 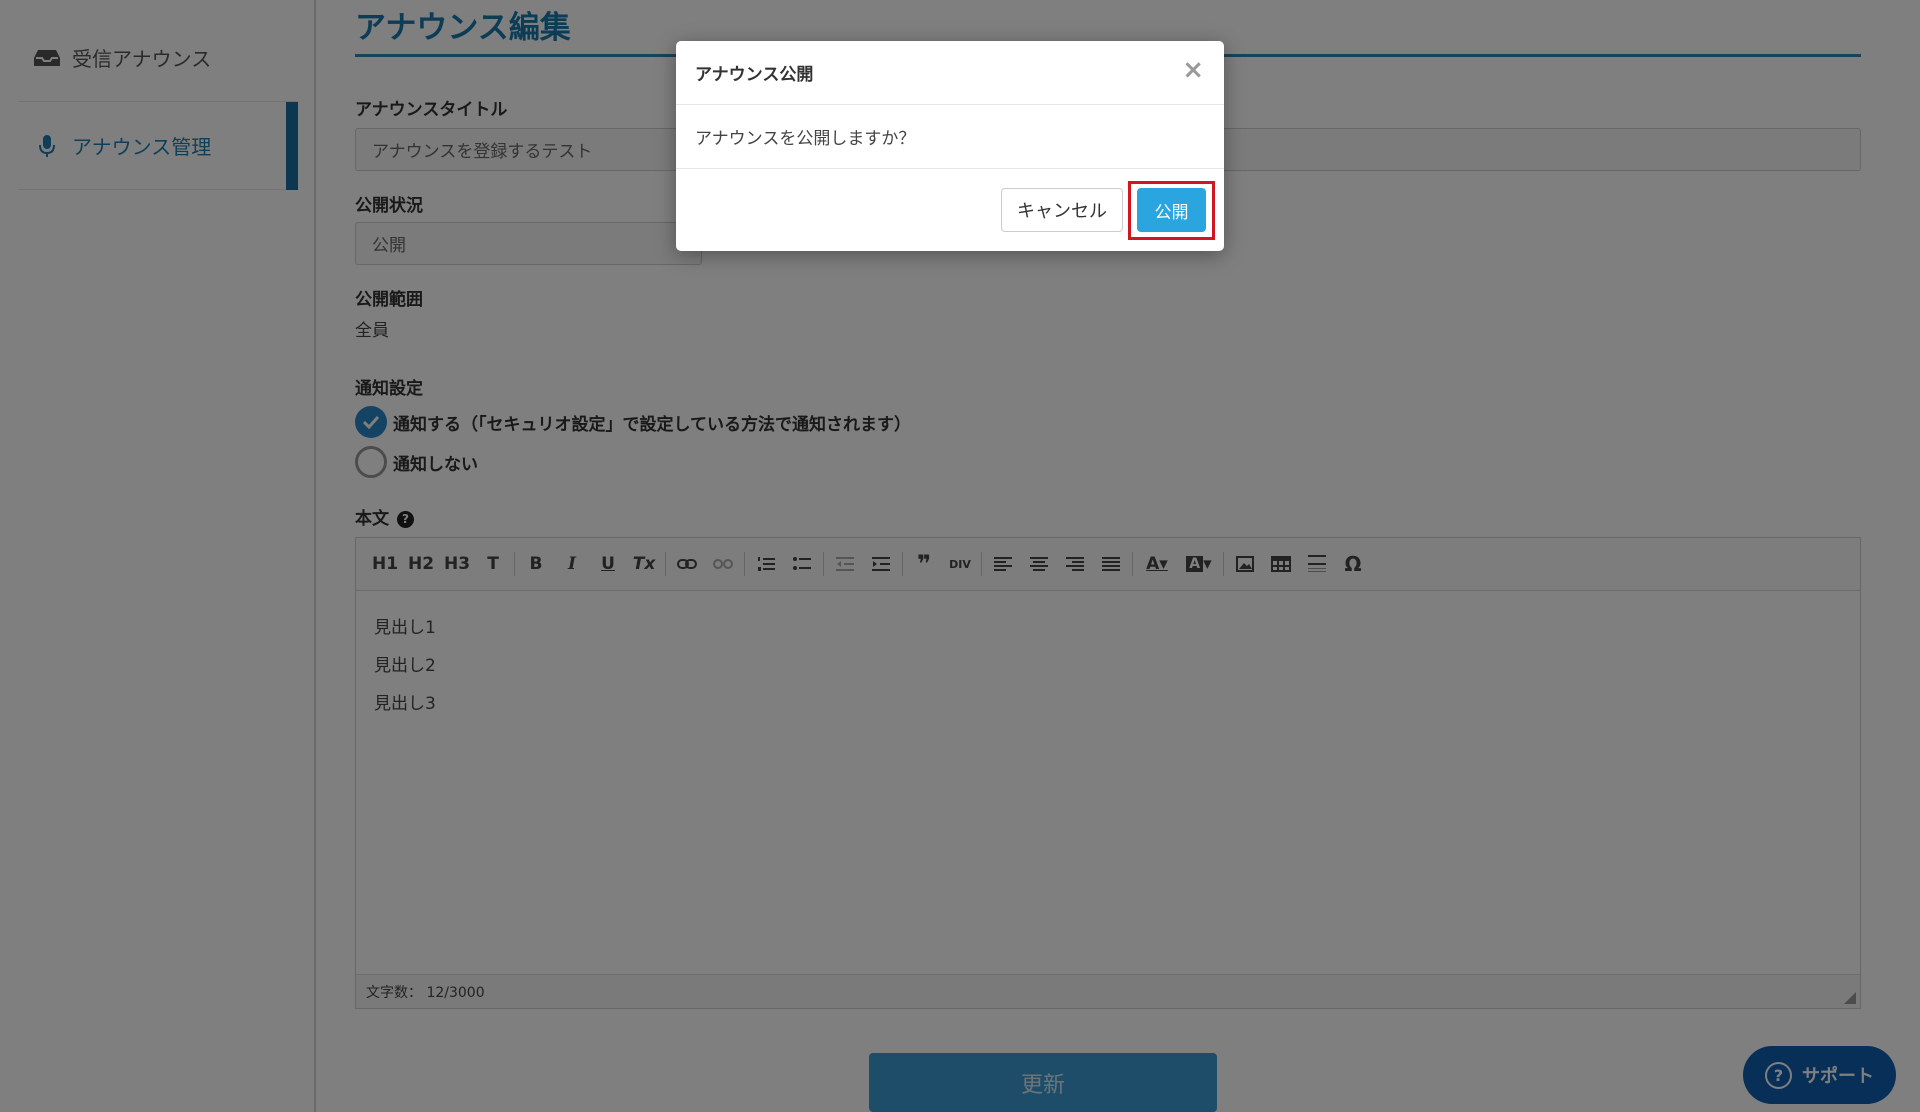 I want to click on dialog-title: アナウンス公開, so click(x=754, y=75).